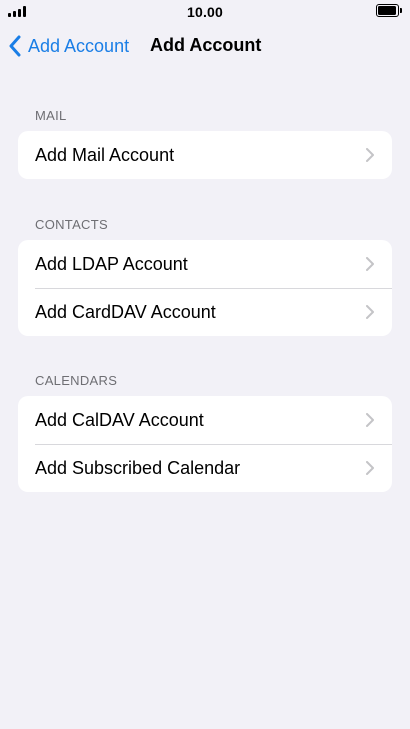 The width and height of the screenshot is (410, 729). I want to click on group-mail: Add Mail Account, so click(205, 155).